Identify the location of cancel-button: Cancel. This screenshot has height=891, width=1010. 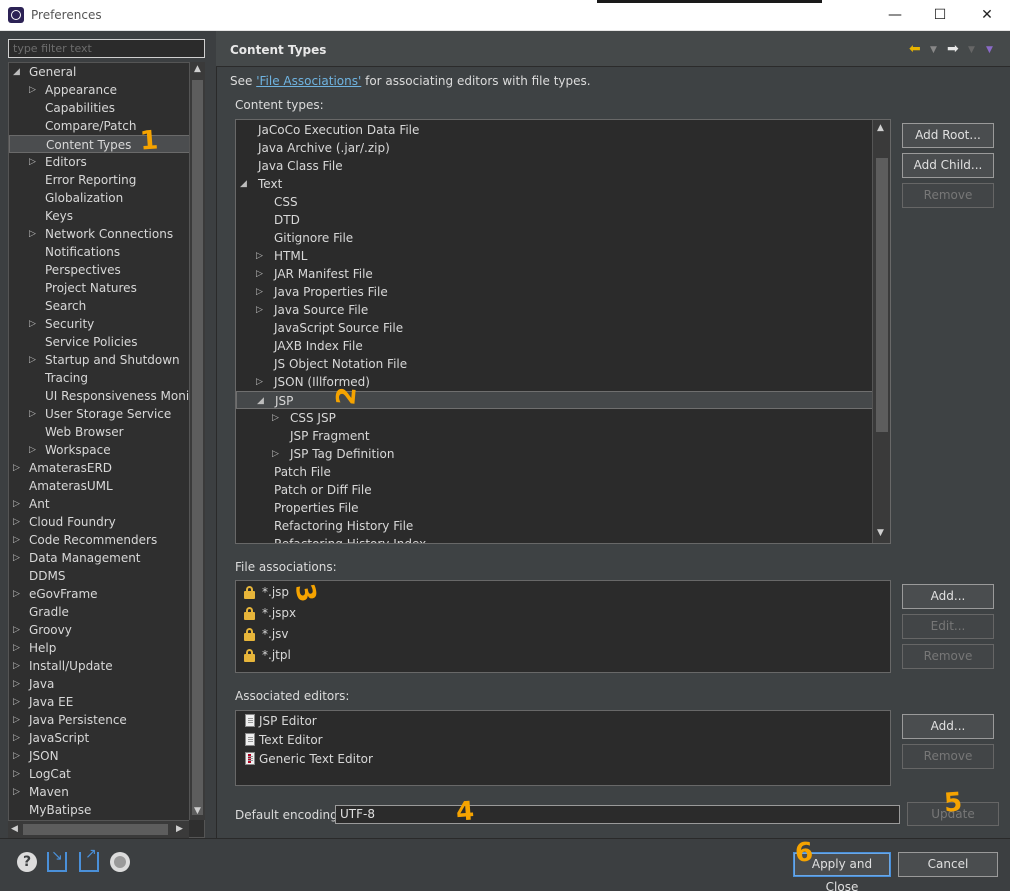
(948, 864).